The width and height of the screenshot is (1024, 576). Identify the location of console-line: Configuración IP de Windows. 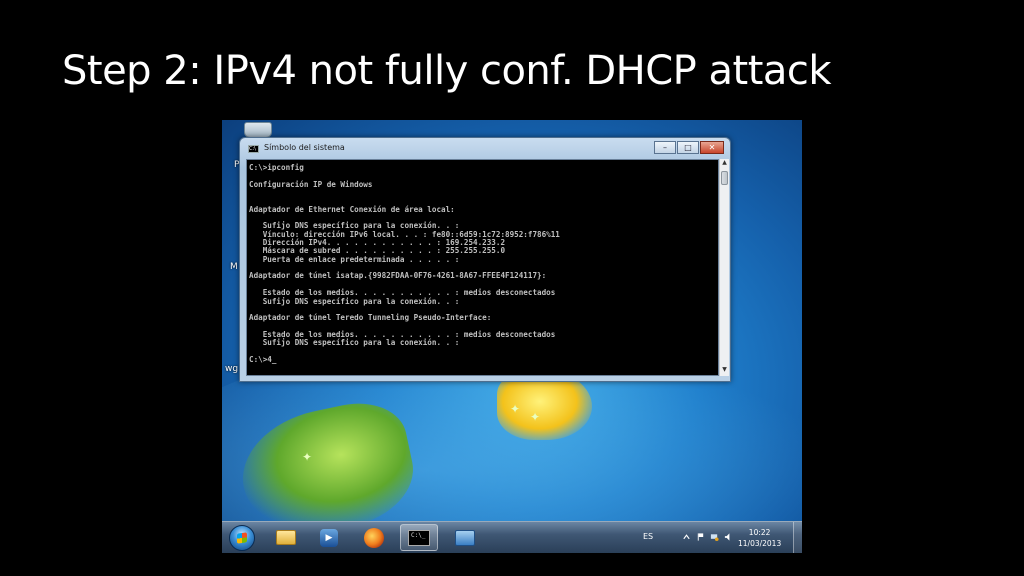
(311, 184).